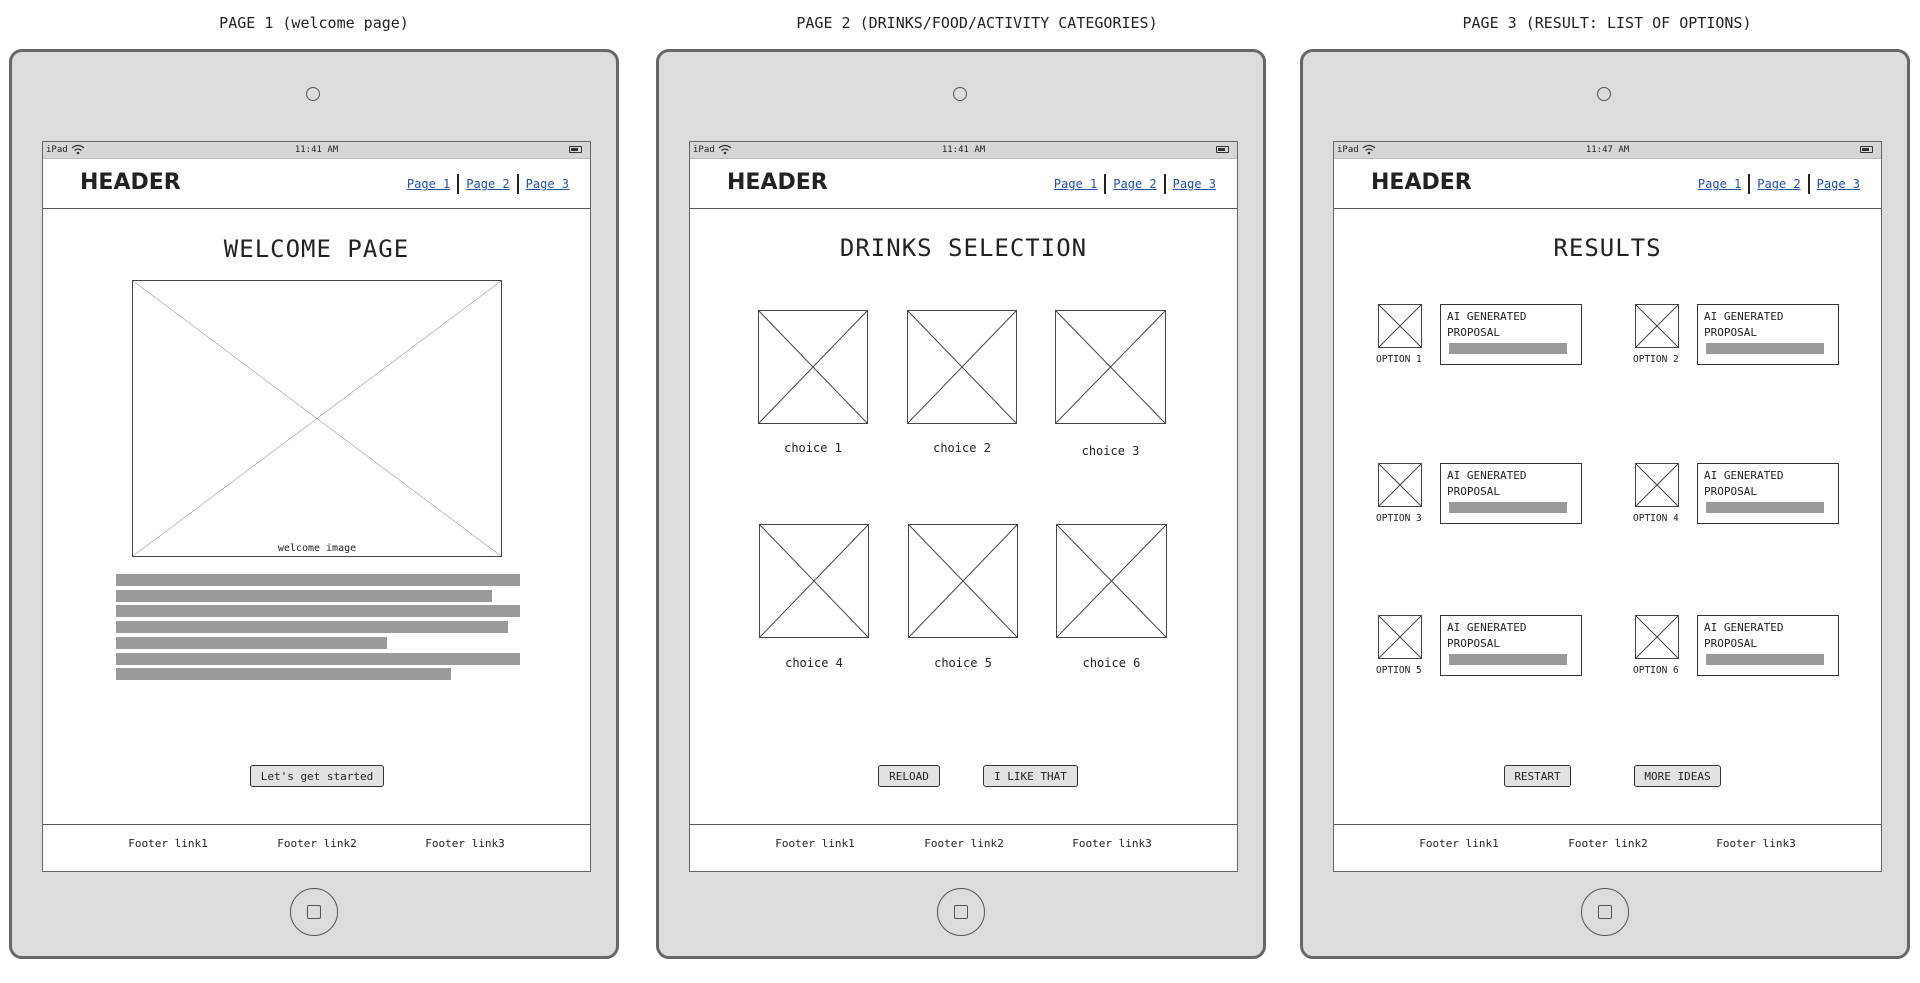  Describe the element at coordinates (1399, 359) in the screenshot. I see `option-label: OPTION 1` at that location.